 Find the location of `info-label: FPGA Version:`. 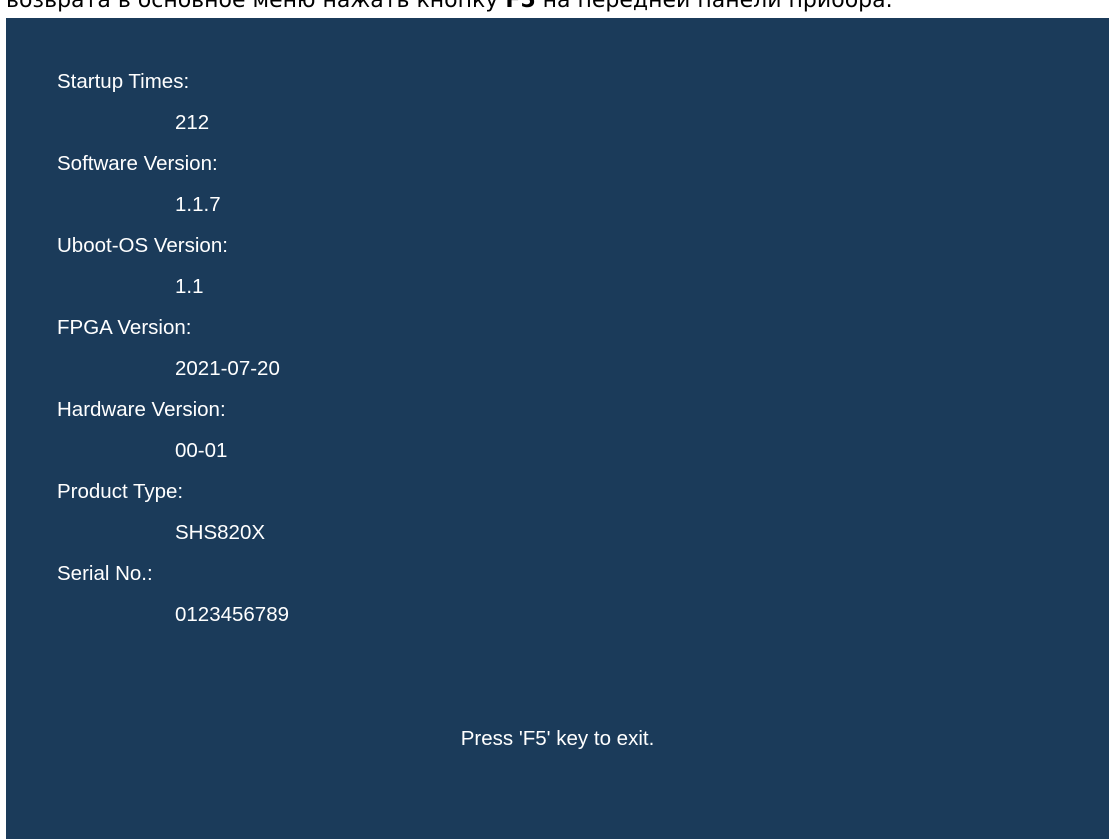

info-label: FPGA Version: is located at coordinates (124, 327).